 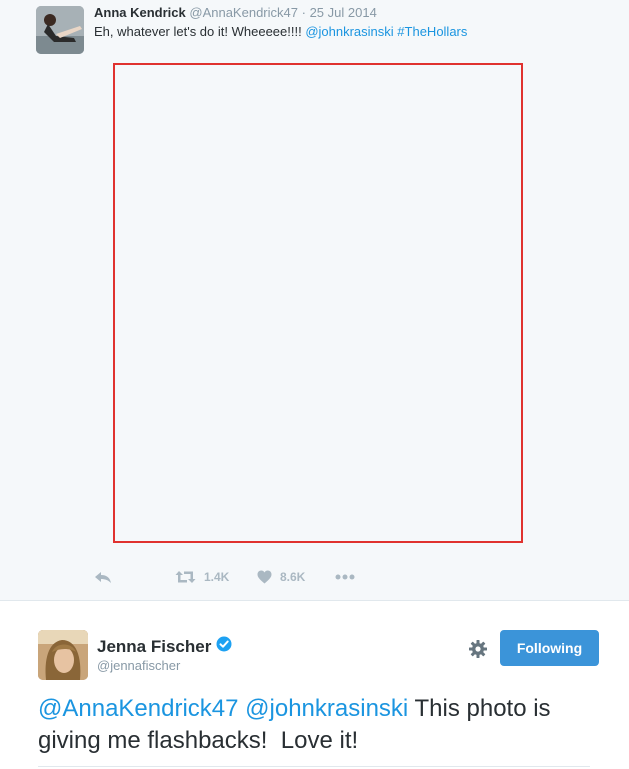 I want to click on more-button, so click(x=345, y=577).